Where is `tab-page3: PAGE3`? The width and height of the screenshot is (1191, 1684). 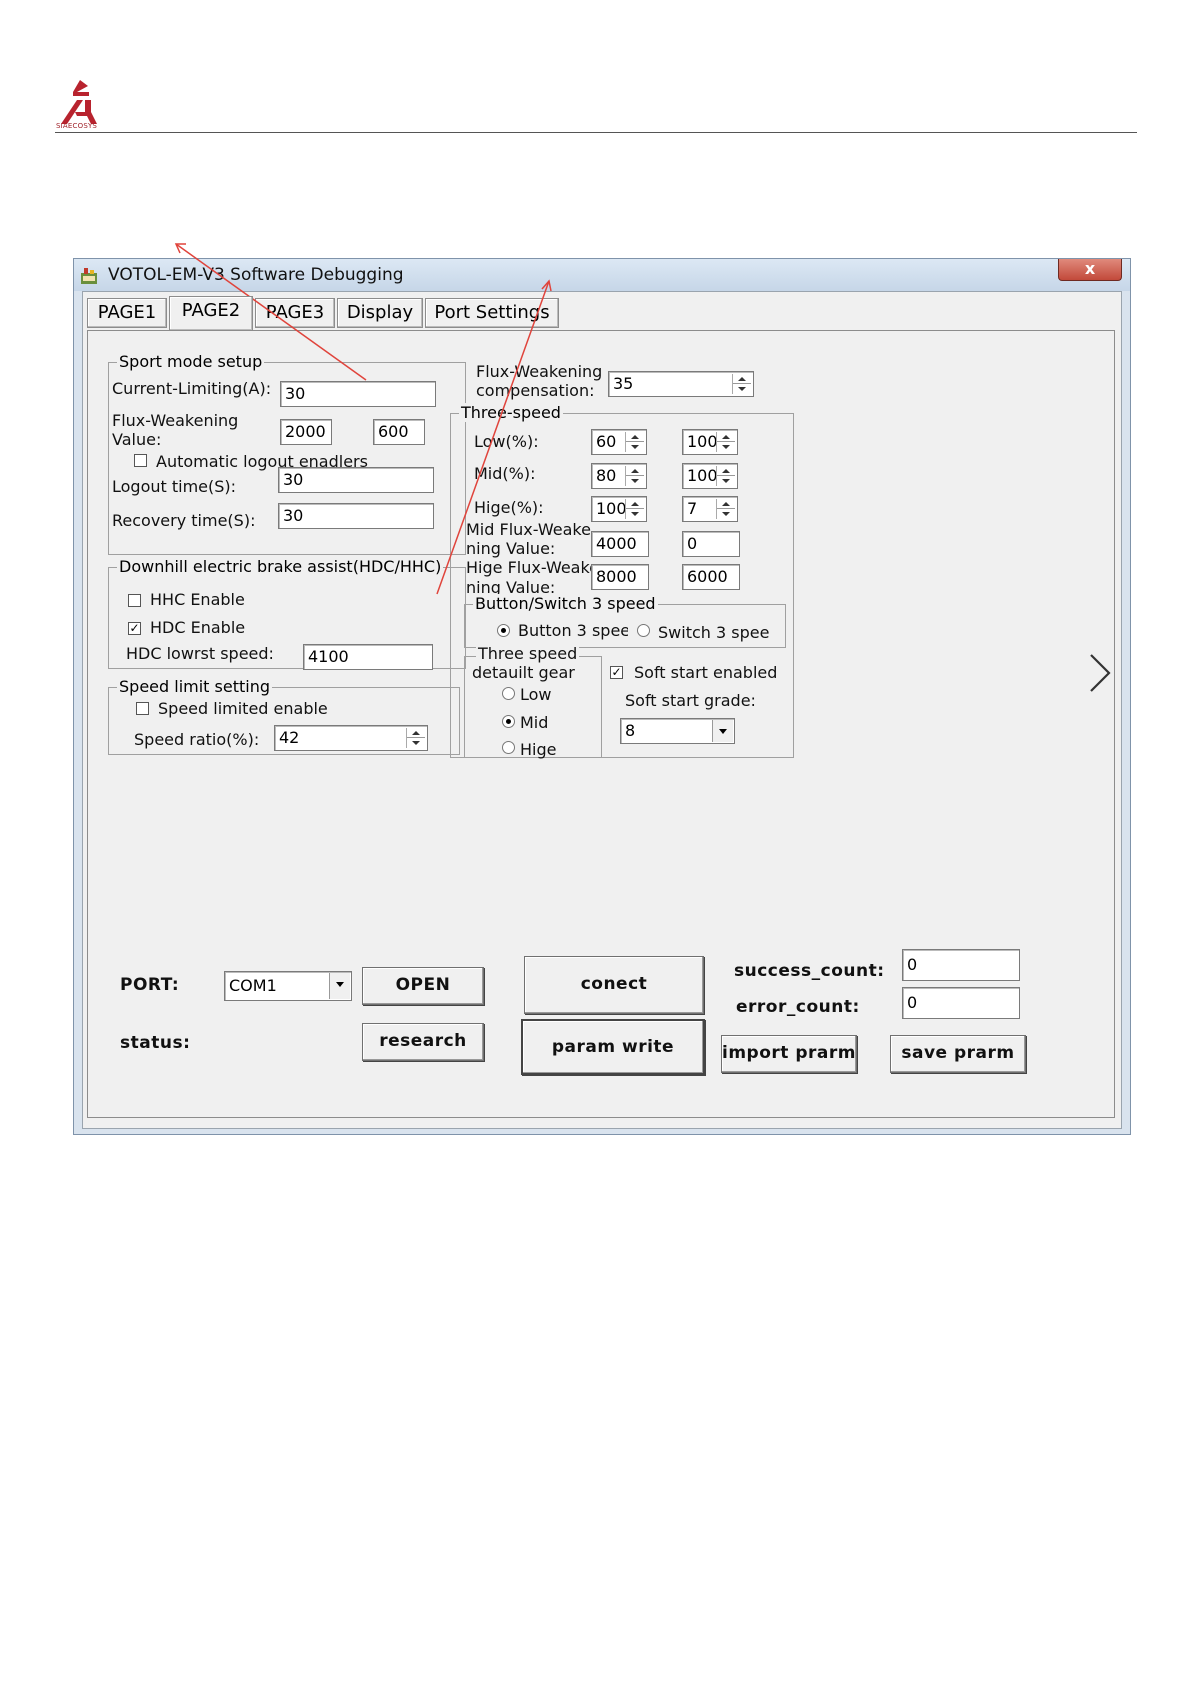
tab-page3: PAGE3 is located at coordinates (295, 313).